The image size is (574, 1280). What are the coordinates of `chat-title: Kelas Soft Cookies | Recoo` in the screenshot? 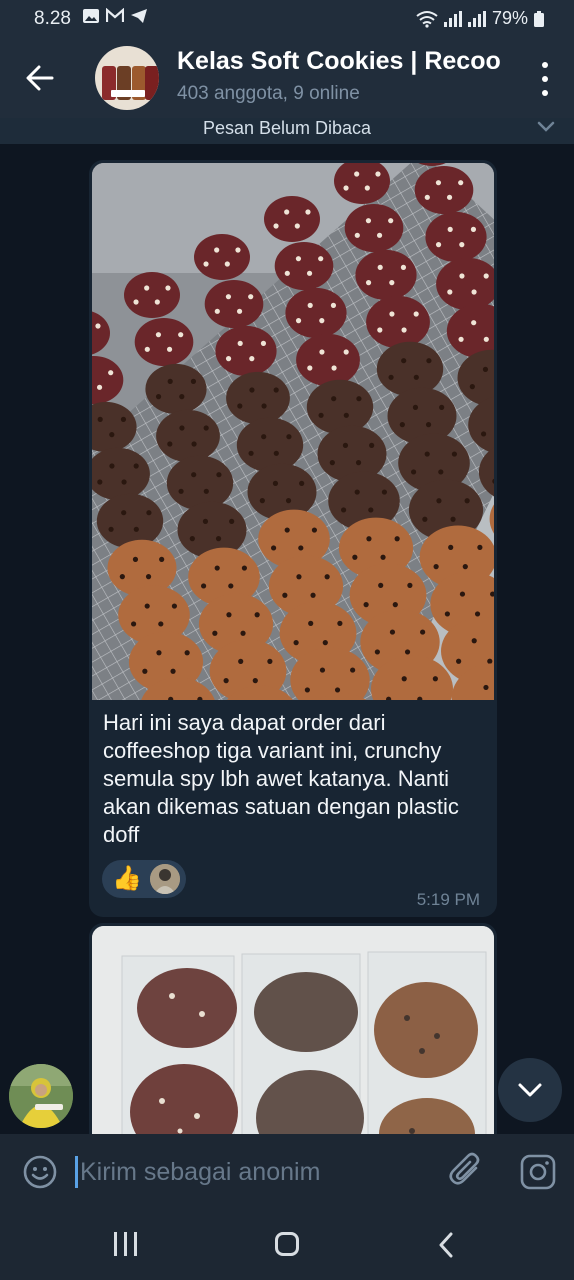 It's located at (342, 61).